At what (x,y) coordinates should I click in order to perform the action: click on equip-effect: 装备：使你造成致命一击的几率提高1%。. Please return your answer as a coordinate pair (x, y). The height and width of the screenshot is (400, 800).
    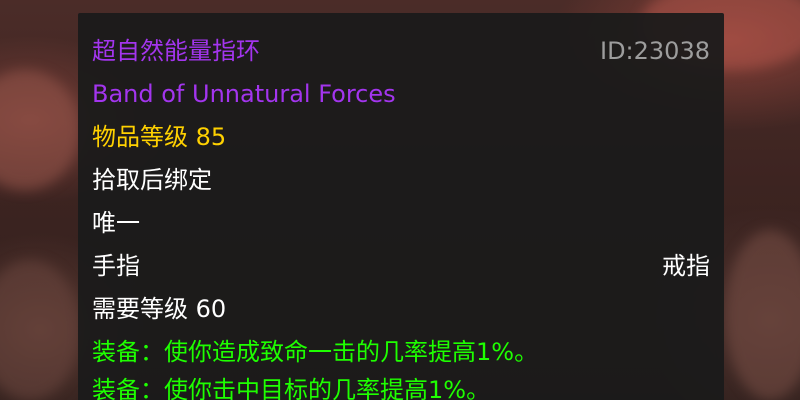
    Looking at the image, I should click on (315, 352).